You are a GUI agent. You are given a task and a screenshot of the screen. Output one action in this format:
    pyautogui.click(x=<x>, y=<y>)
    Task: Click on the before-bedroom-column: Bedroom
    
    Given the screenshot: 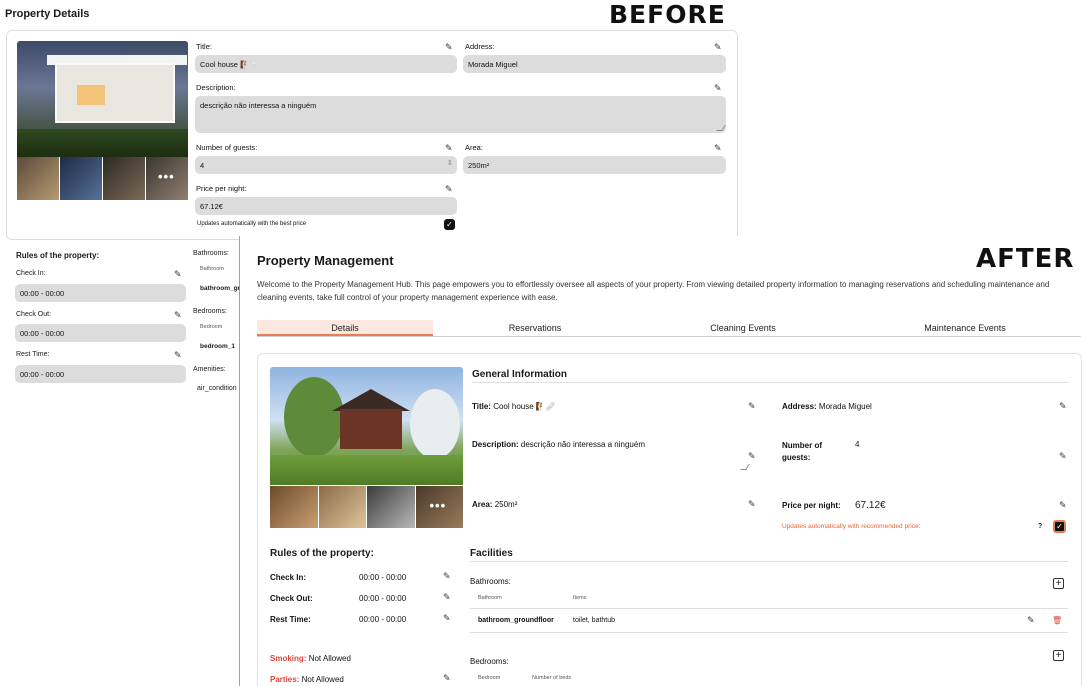 What is the action you would take?
    pyautogui.click(x=211, y=327)
    